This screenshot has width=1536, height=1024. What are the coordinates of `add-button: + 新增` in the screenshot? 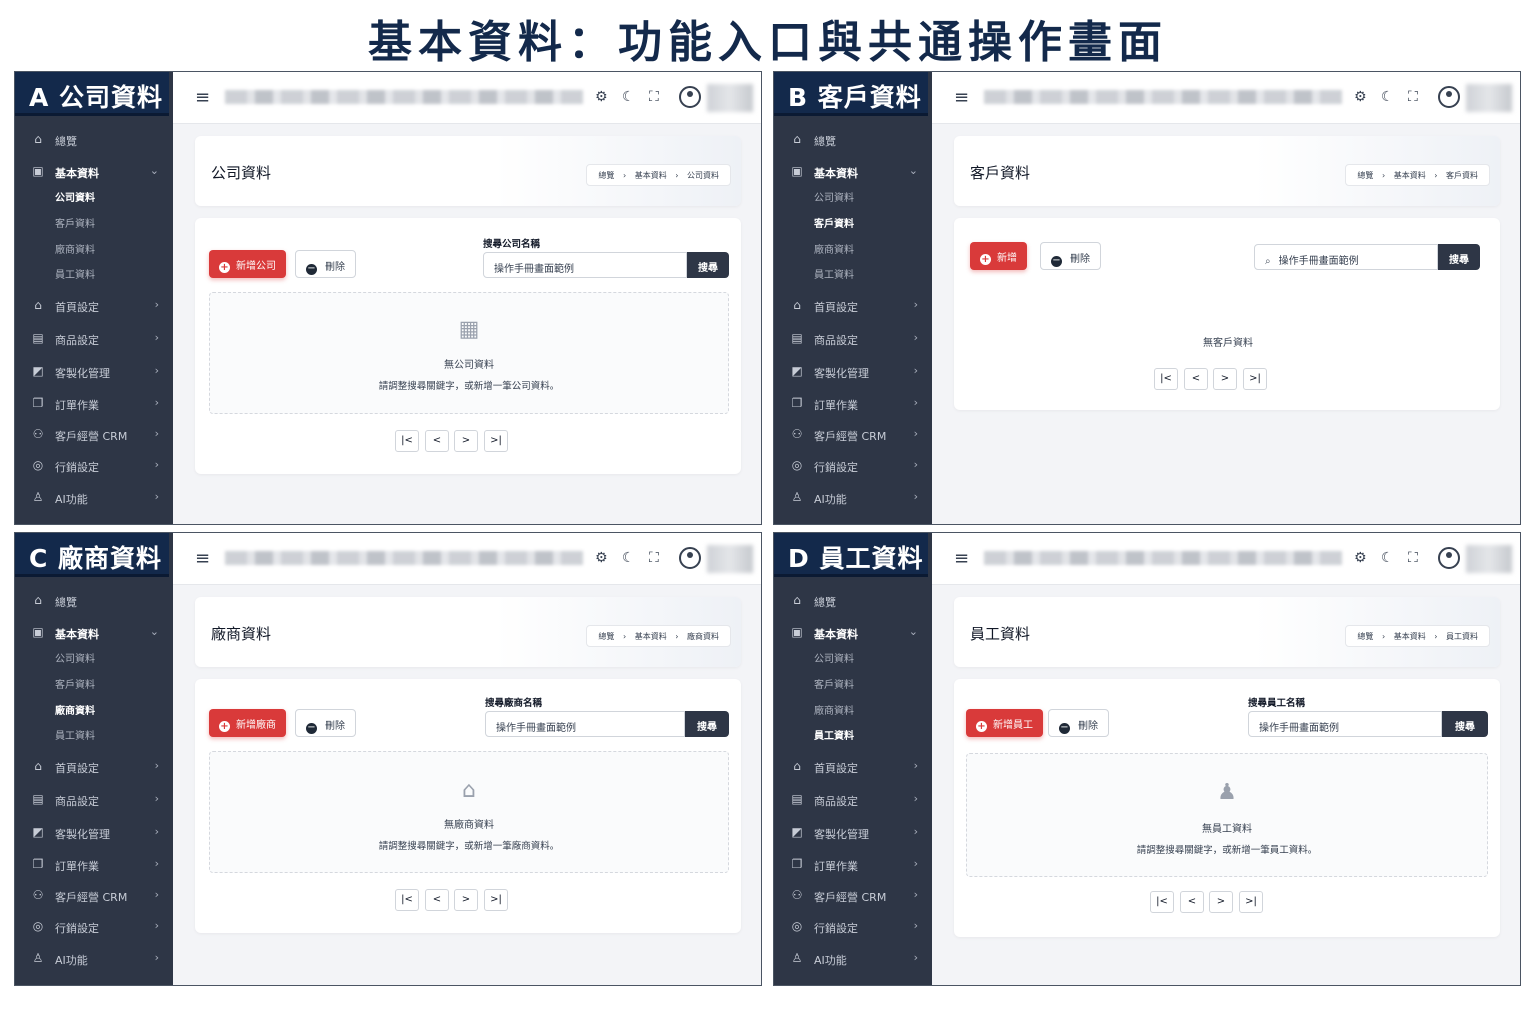 It's located at (998, 256).